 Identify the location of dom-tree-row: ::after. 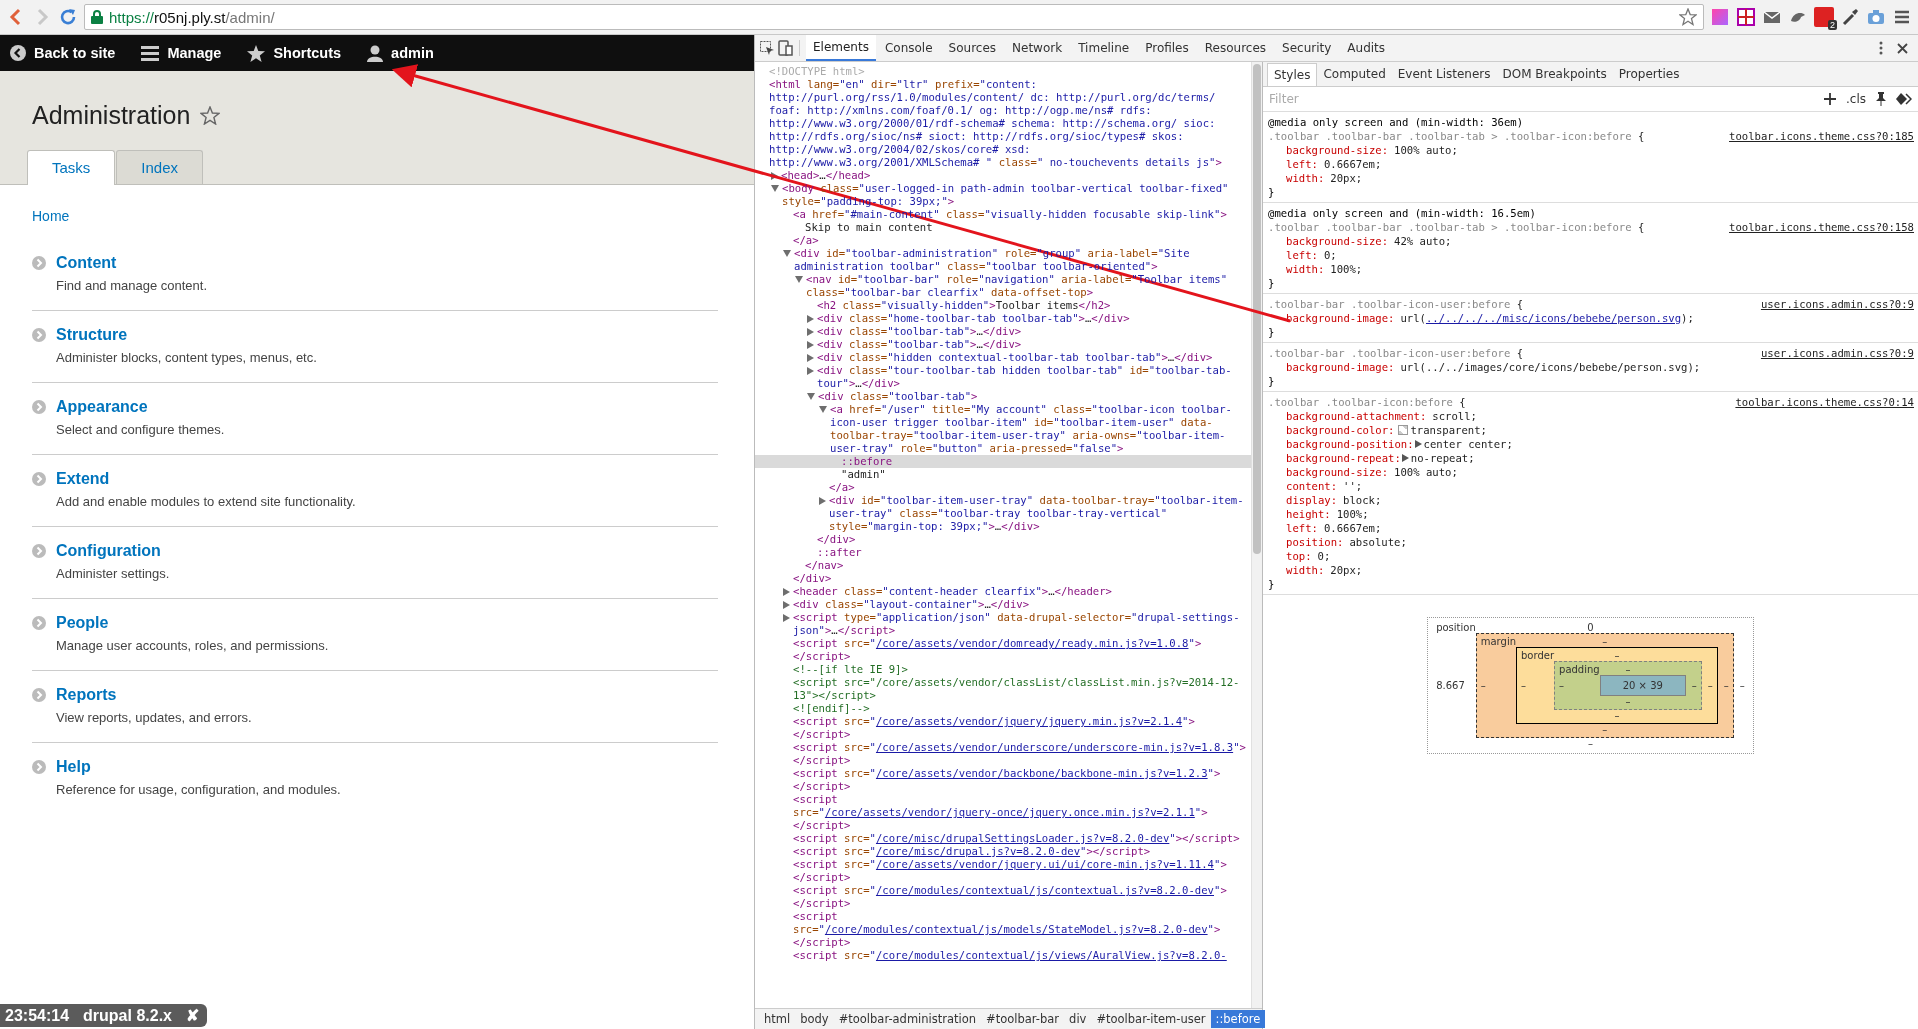
(1003, 552).